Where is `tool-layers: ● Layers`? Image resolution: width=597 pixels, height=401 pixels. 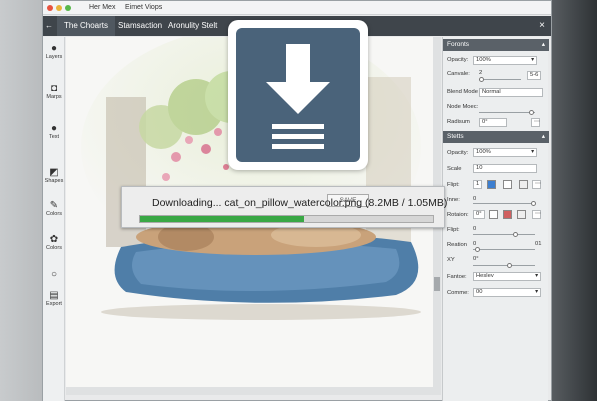
tool-layers: ● Layers is located at coordinates (54, 51).